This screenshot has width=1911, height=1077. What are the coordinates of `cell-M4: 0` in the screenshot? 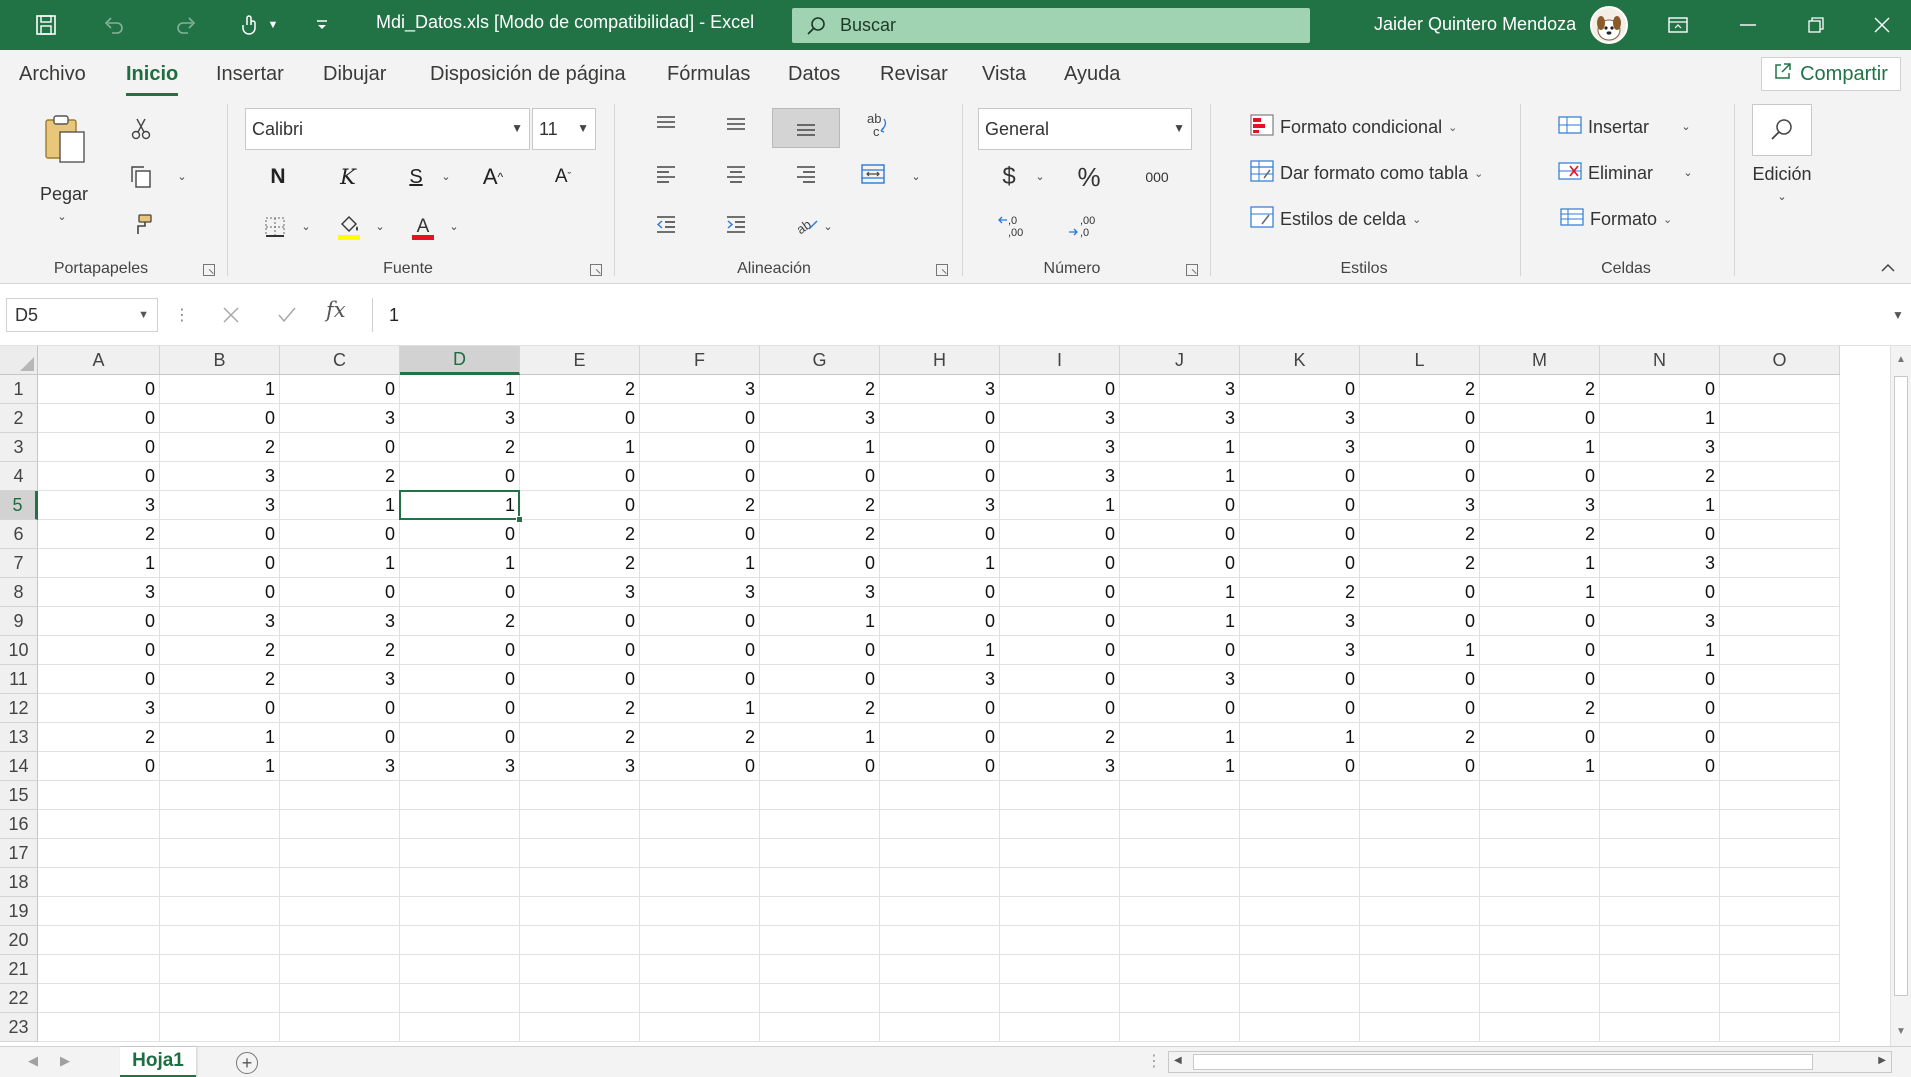 It's located at (1540, 476).